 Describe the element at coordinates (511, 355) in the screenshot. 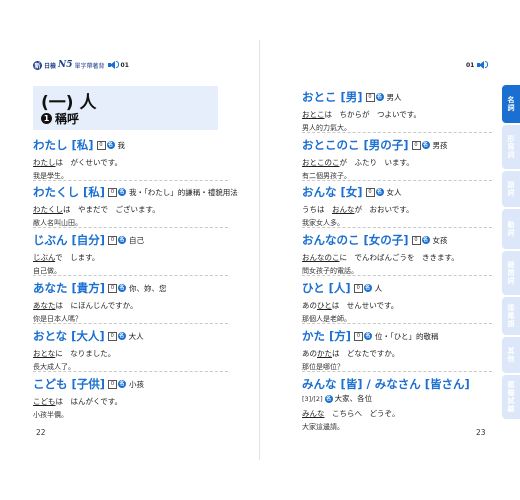

I see `tab-7: 其他` at that location.